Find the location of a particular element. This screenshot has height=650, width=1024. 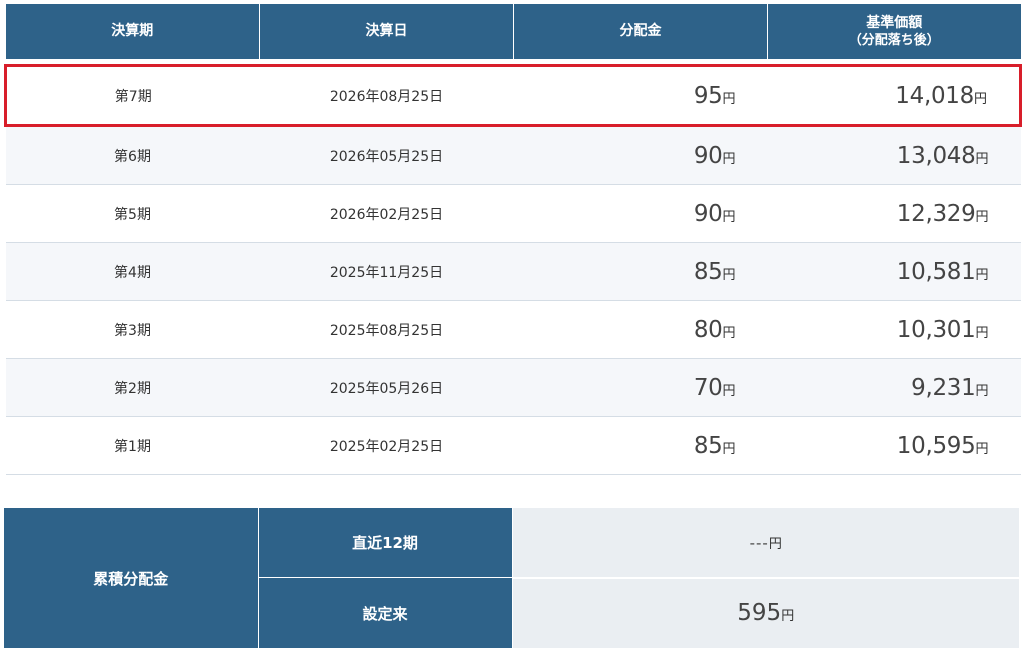

distribution-value: 70 is located at coordinates (708, 387).